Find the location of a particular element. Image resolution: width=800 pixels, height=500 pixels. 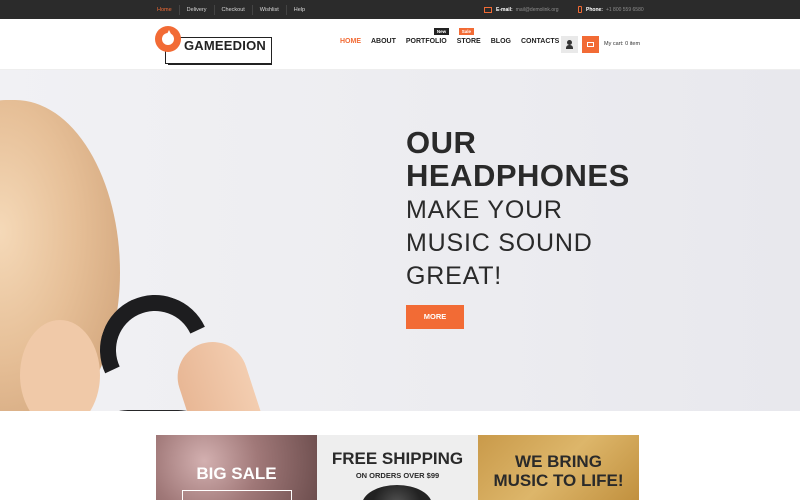

banner-big-sale-text: BIG SALE is located at coordinates (236, 473).